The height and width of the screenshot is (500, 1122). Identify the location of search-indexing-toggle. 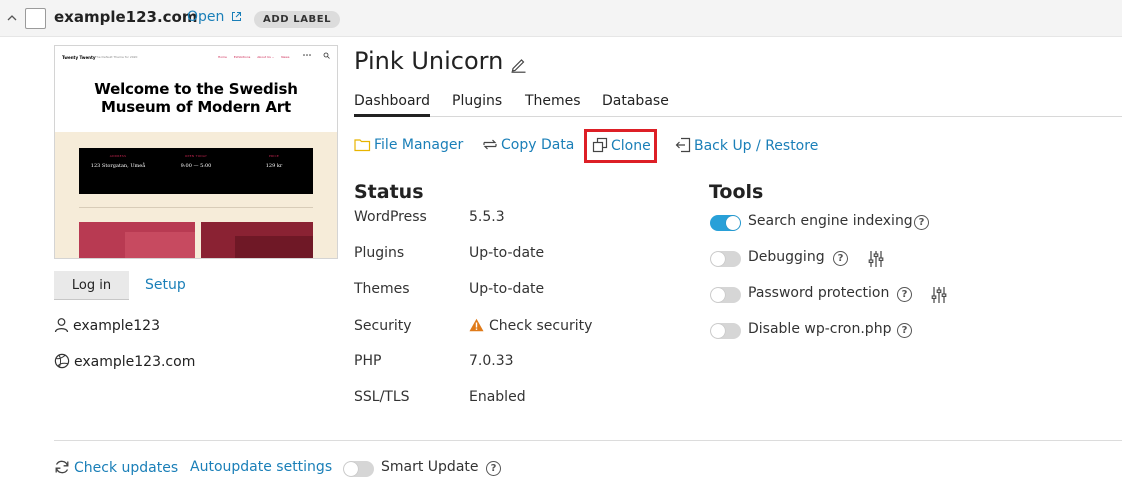
(725, 223).